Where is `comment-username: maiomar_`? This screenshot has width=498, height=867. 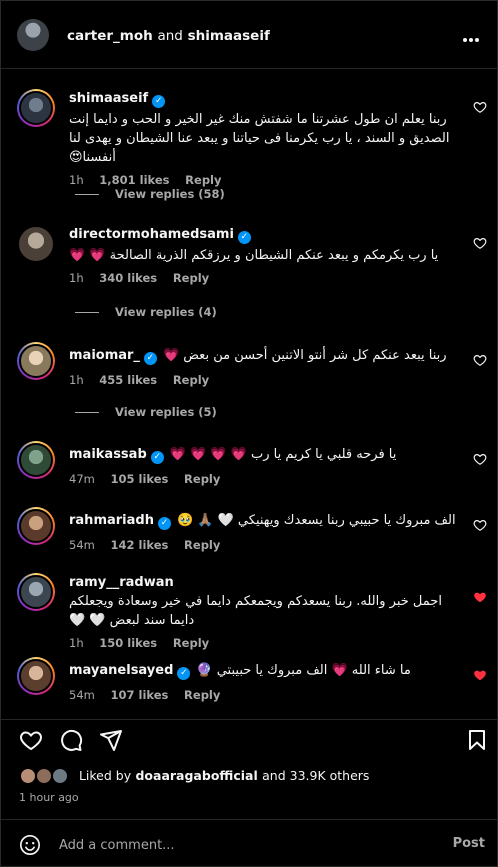 comment-username: maiomar_ is located at coordinates (104, 355).